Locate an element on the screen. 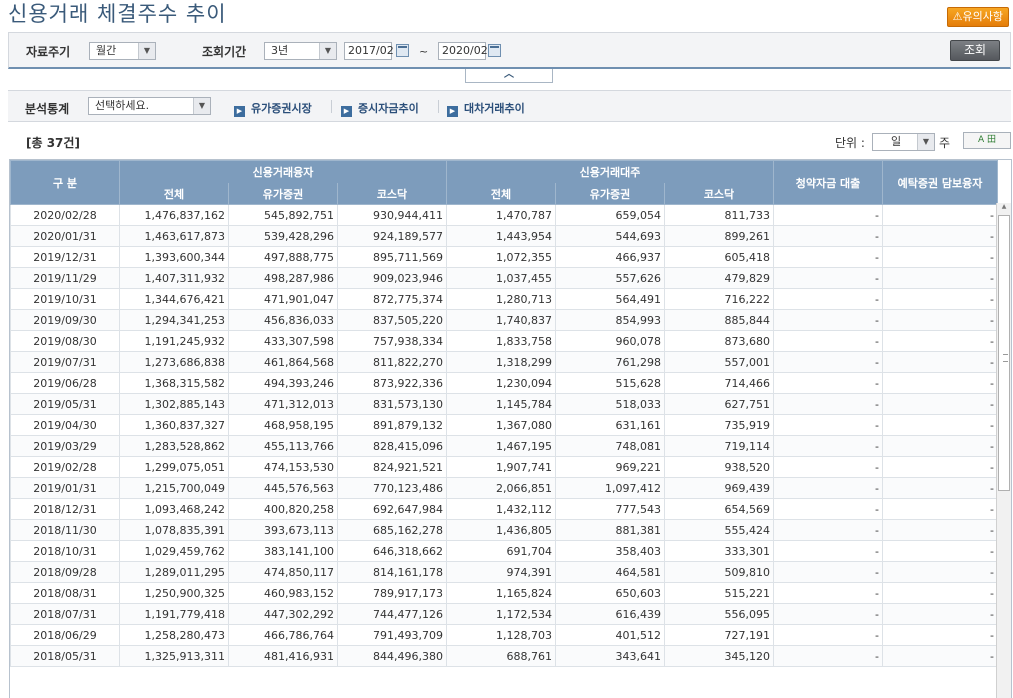 The image size is (1013, 698). end-date-input: 2020/02 is located at coordinates (463, 51).